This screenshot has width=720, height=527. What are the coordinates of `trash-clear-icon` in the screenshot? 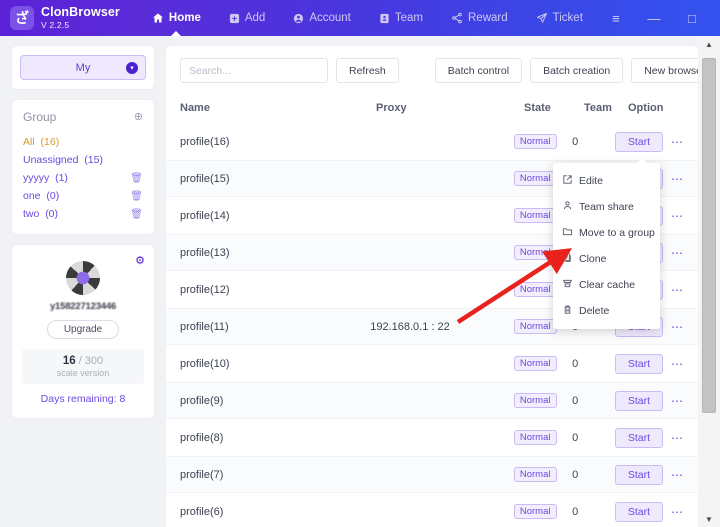 It's located at (567, 285).